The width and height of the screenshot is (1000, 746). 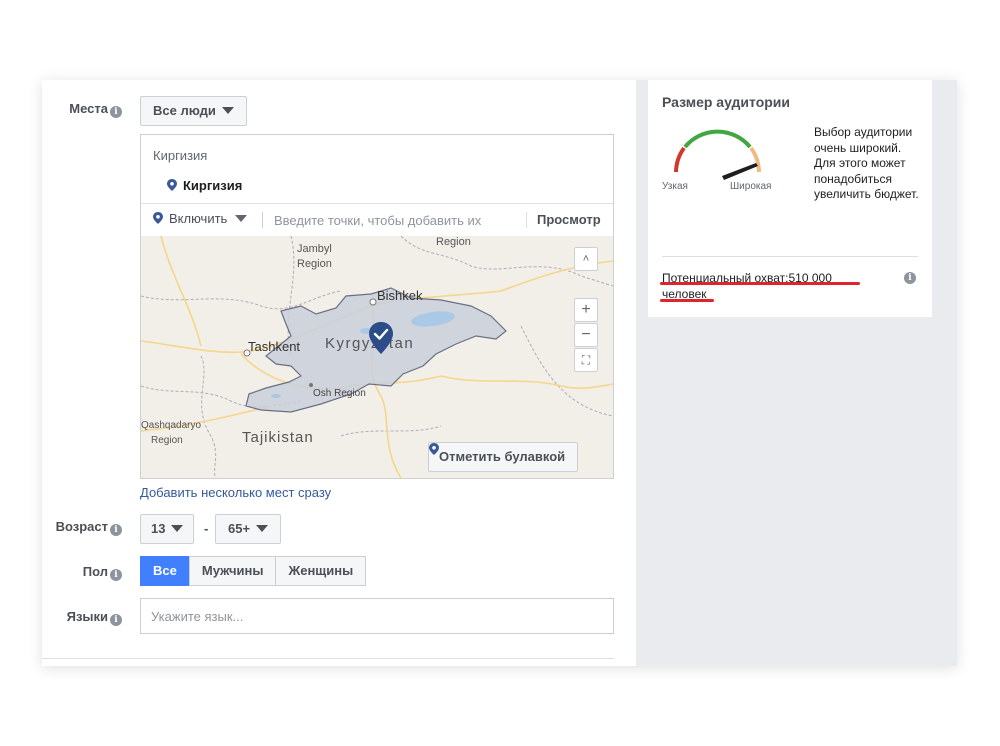 I want to click on gender-label: Пол i, so click(x=82, y=572).